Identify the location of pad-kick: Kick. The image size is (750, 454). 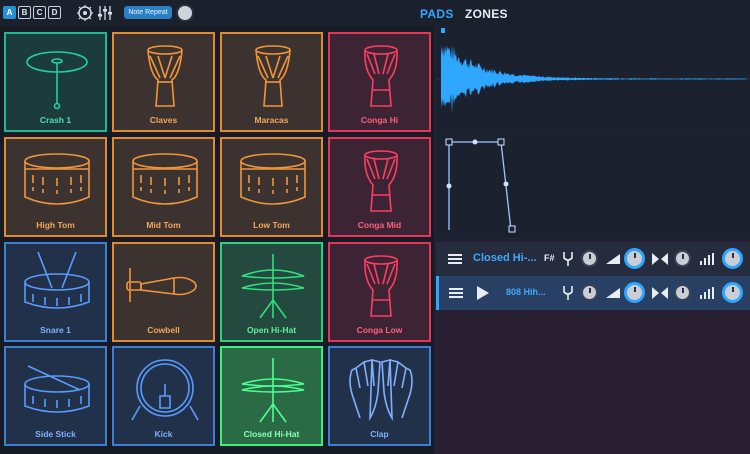
(163, 396).